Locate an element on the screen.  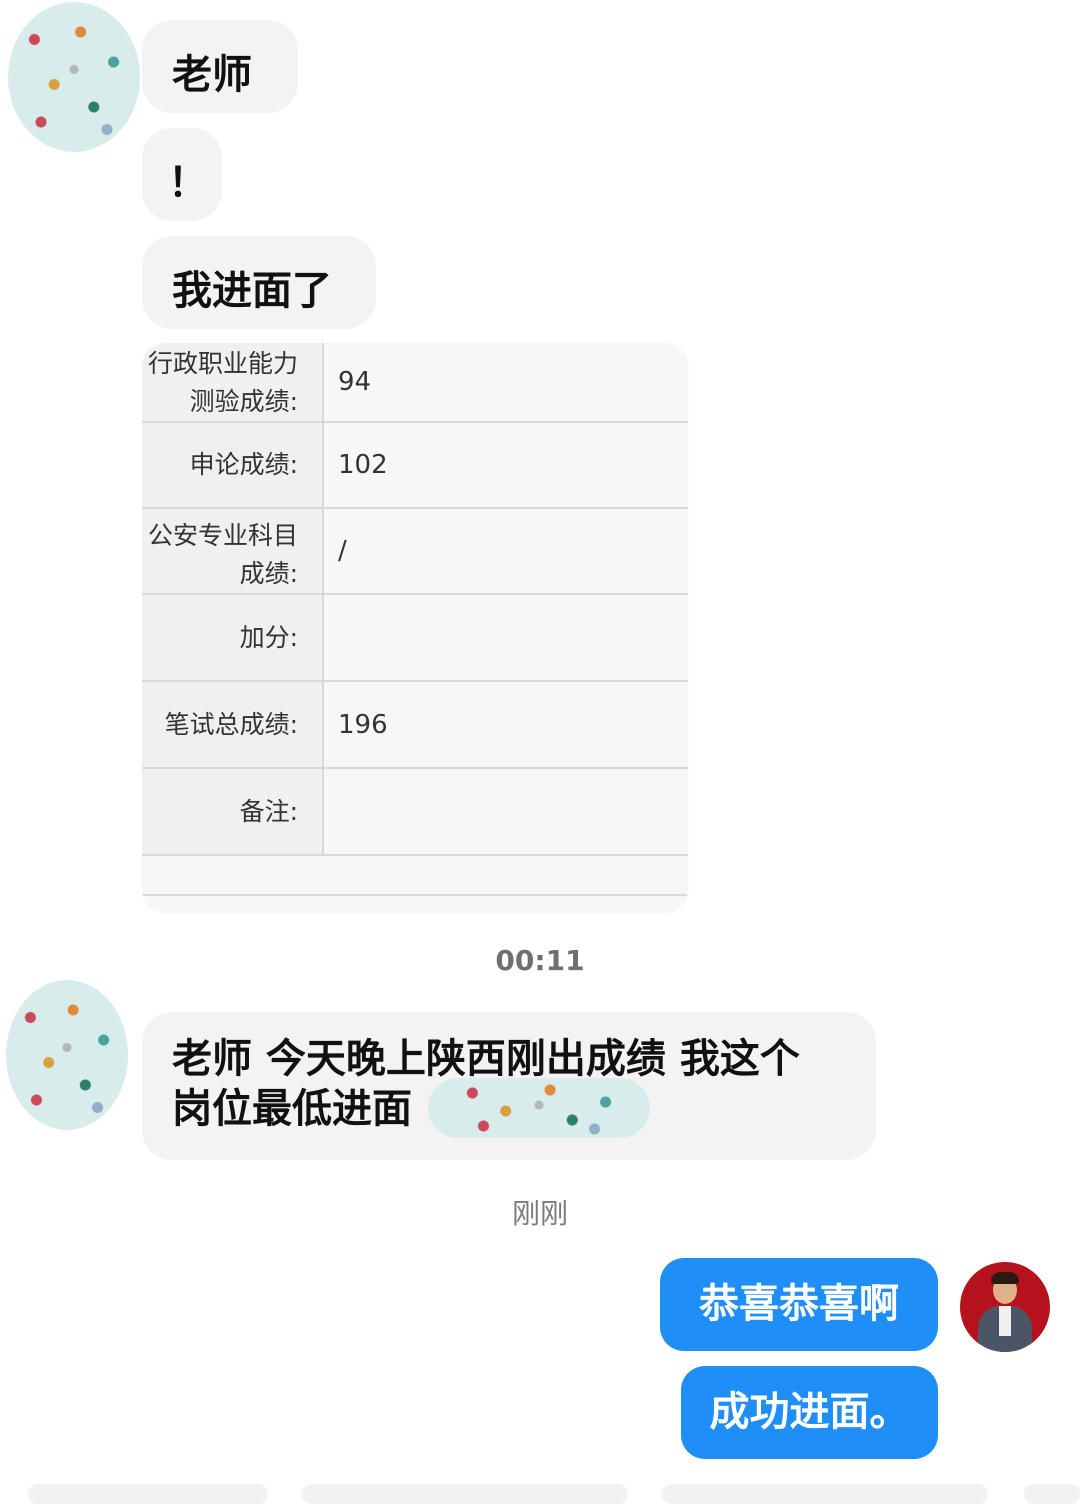
message-bubble-incoming: 老师 is located at coordinates (220, 66).